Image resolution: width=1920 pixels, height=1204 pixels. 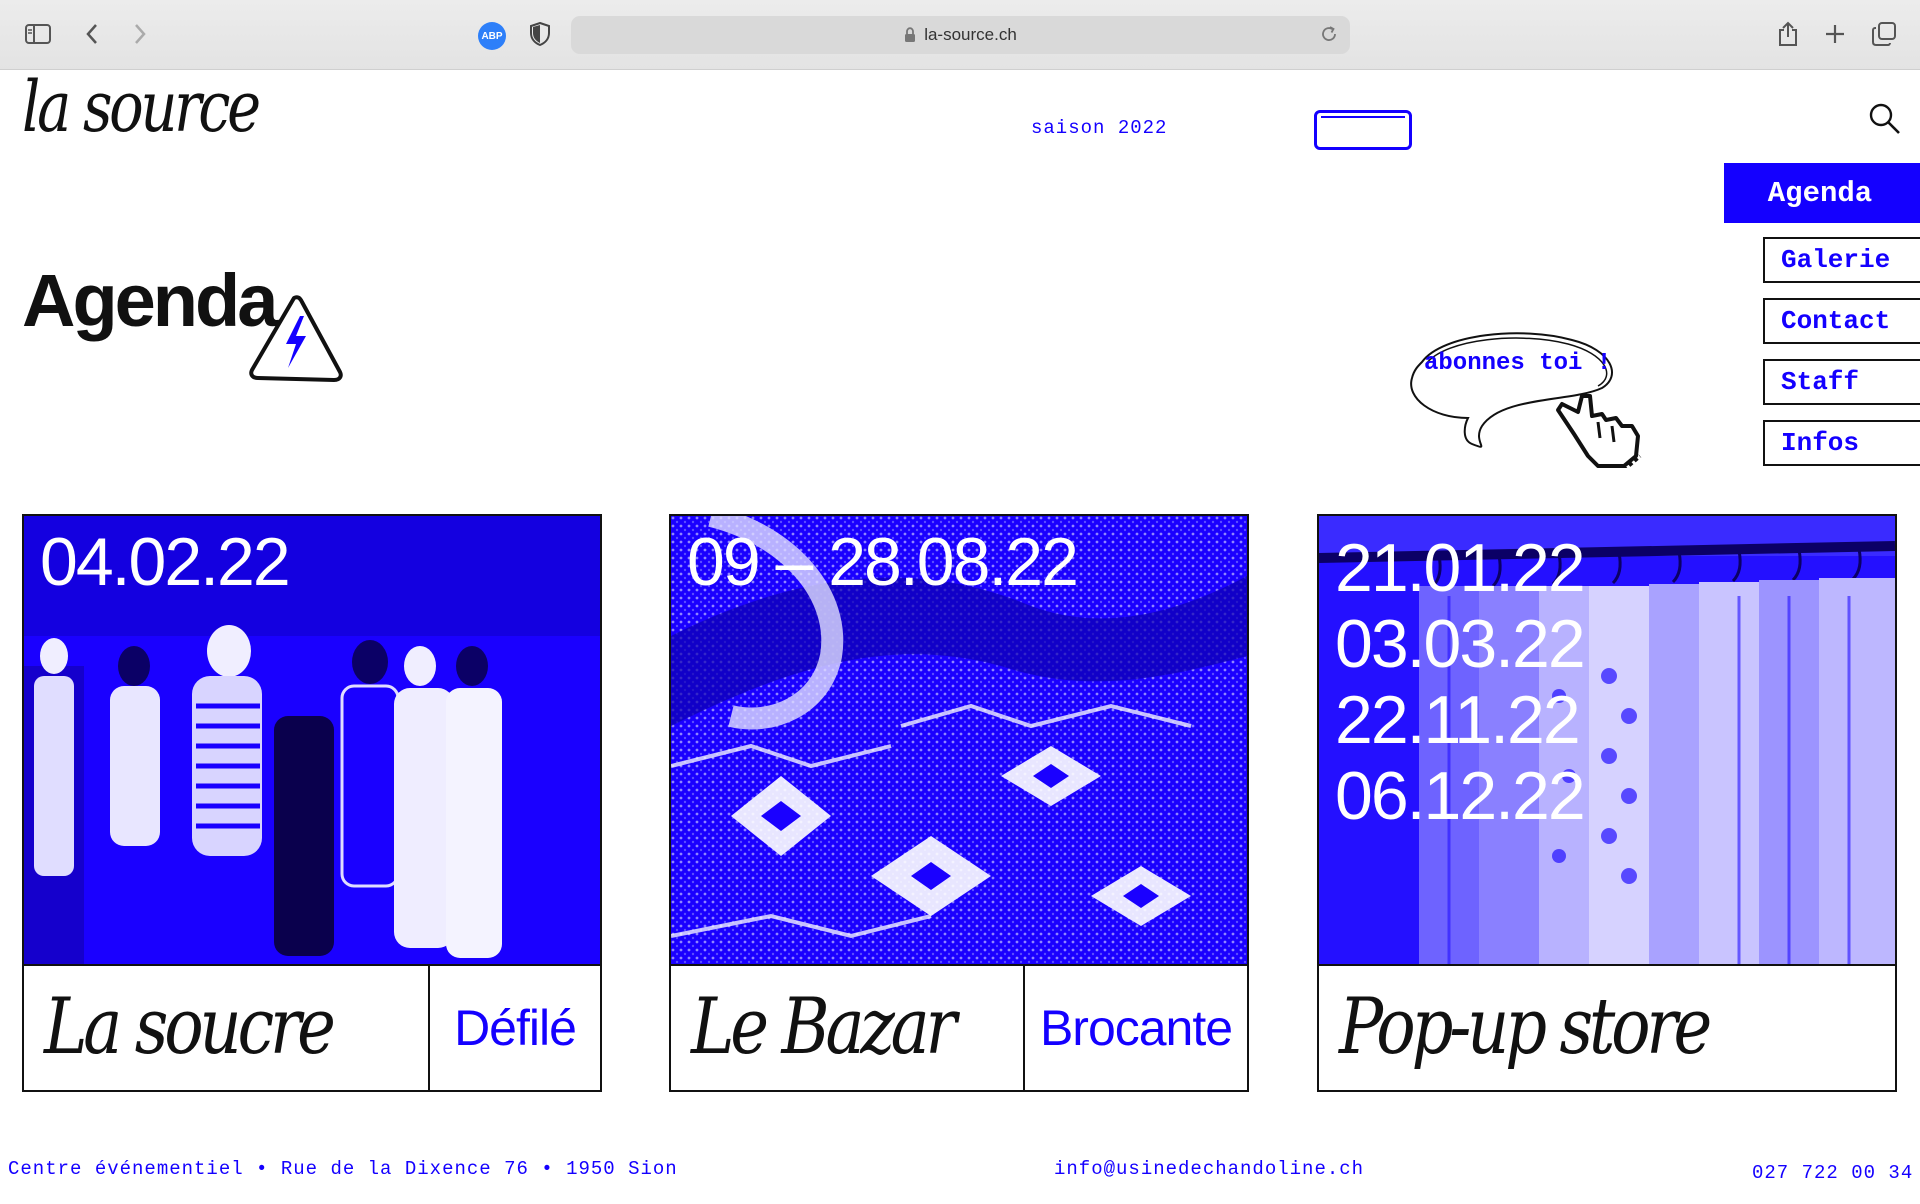 I want to click on pointer-hand-icon, so click(x=1599, y=431).